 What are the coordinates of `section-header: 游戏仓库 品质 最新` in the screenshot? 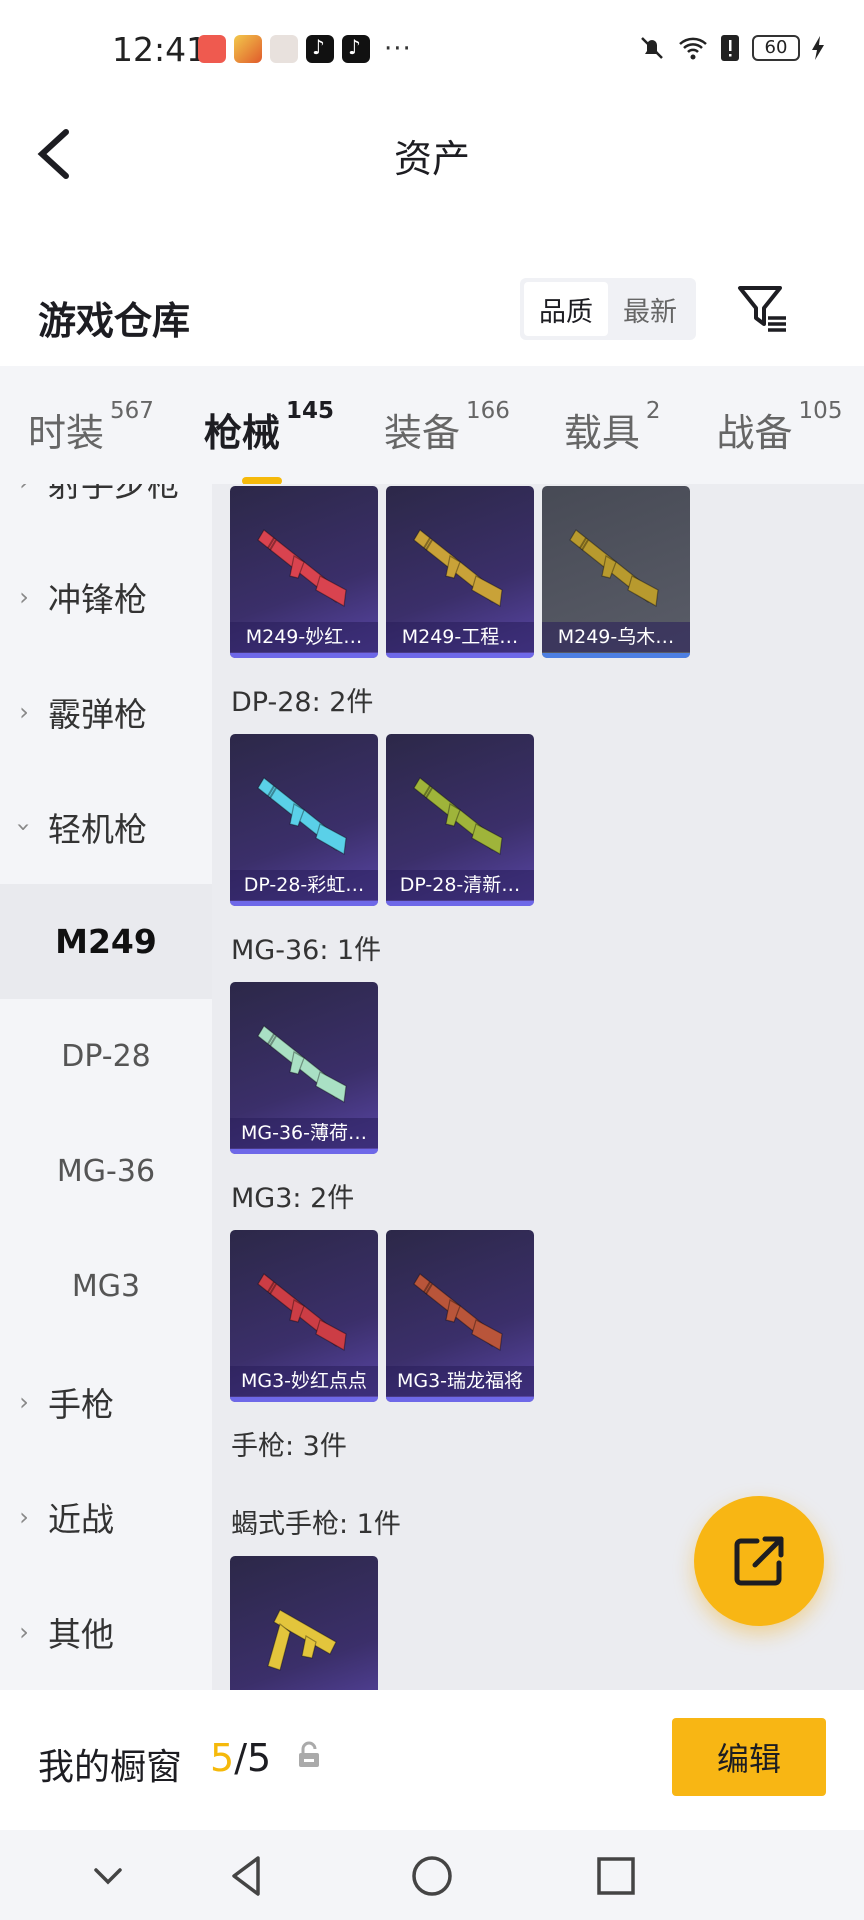 It's located at (432, 313).